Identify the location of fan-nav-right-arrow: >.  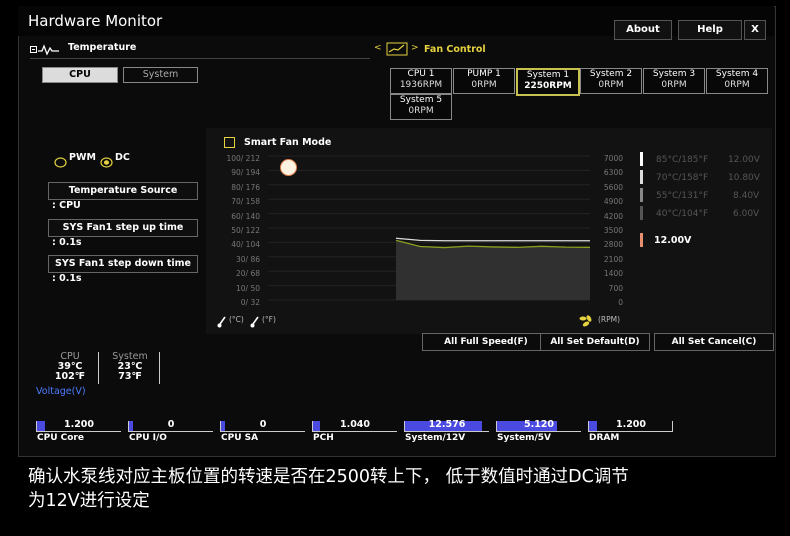
(415, 48).